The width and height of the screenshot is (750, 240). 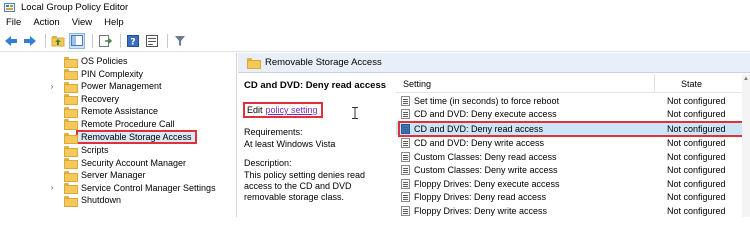 I want to click on help-icon: ?, so click(x=133, y=41).